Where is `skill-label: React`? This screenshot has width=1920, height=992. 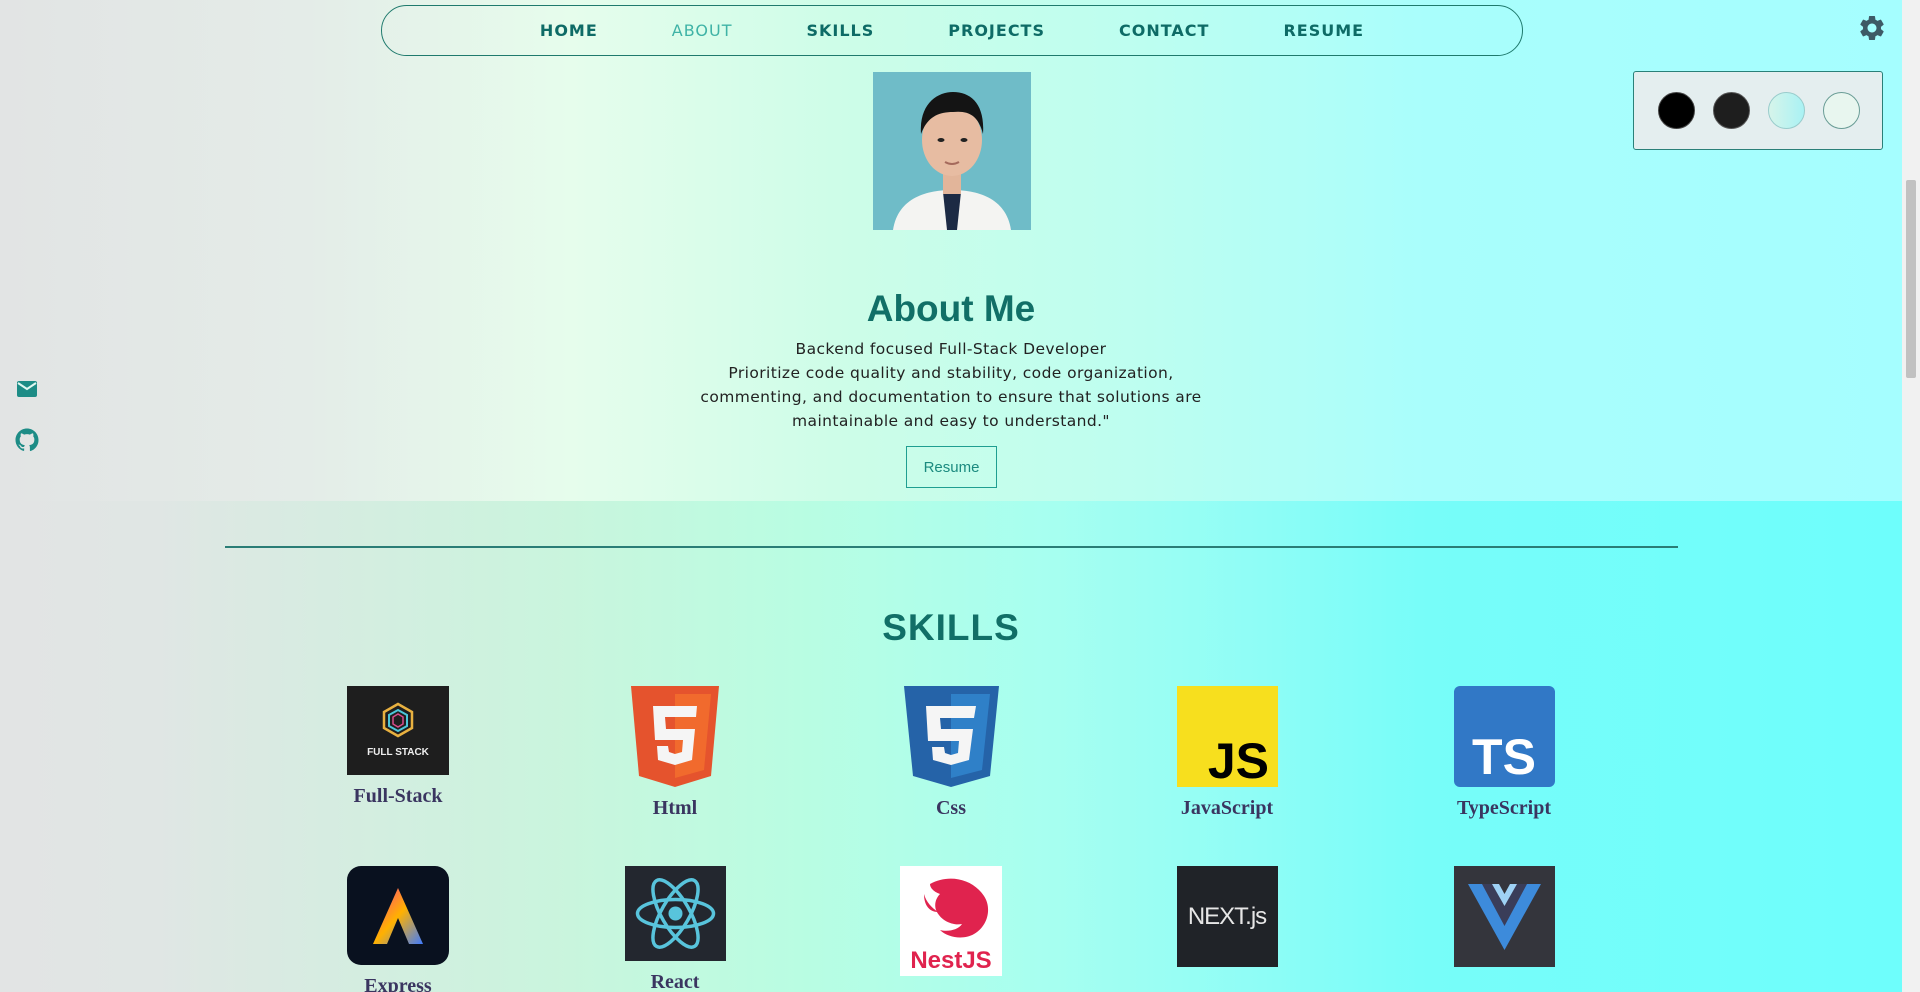
skill-label: React is located at coordinates (675, 981).